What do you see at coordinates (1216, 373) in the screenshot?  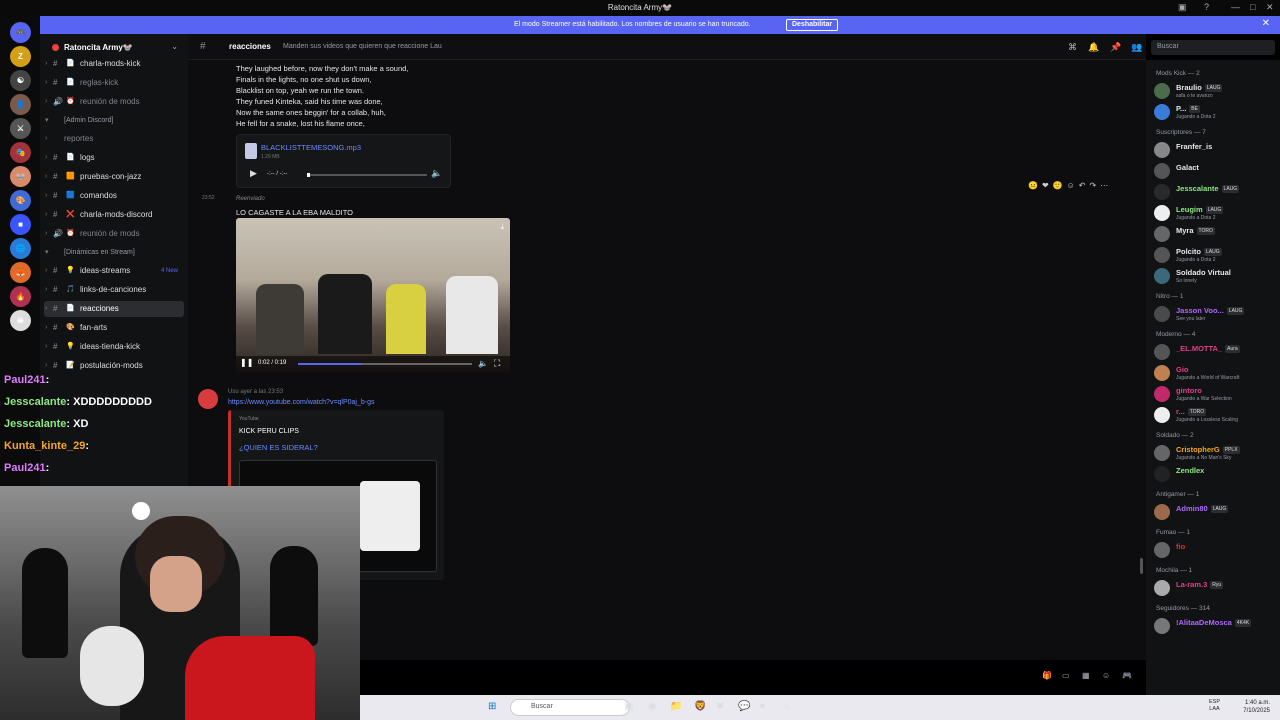 I see `member-item: Gio Jugando a World of Warcraft` at bounding box center [1216, 373].